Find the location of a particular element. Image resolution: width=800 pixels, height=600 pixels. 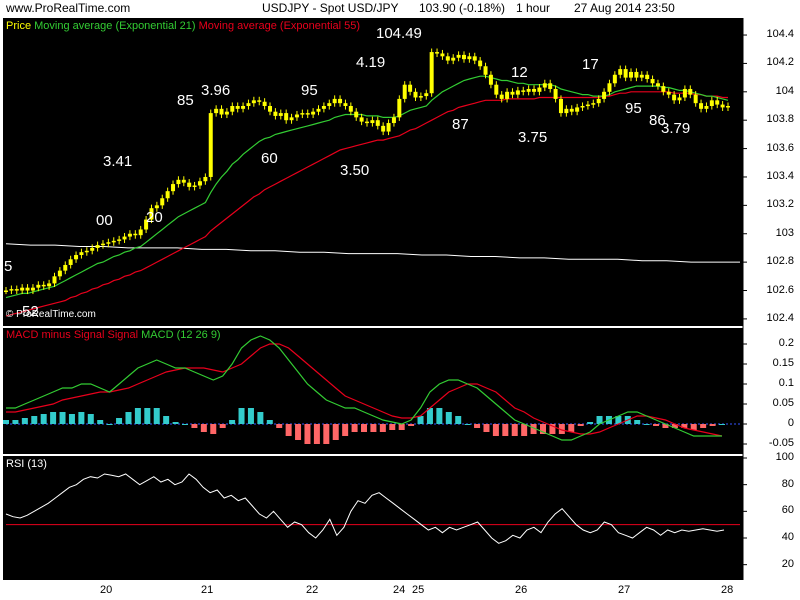

price-annotation: 95 is located at coordinates (633, 108).